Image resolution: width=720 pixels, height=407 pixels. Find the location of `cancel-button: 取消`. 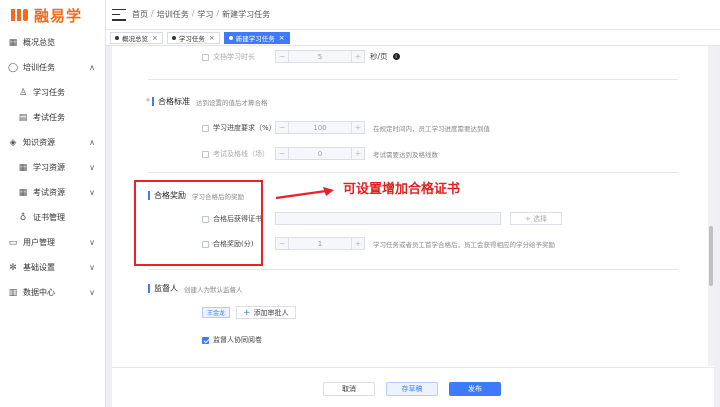

cancel-button: 取消 is located at coordinates (349, 389).